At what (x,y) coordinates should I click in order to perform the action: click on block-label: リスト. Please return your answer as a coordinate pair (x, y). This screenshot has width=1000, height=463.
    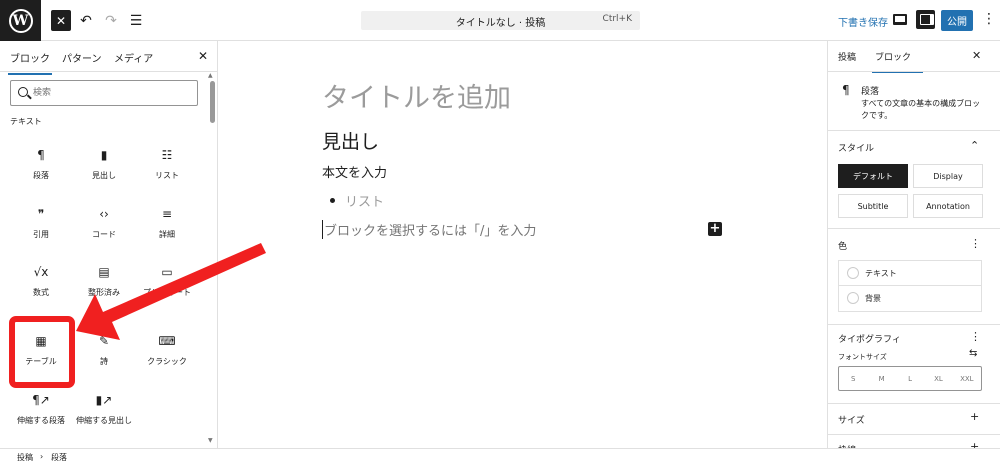
    Looking at the image, I should click on (167, 175).